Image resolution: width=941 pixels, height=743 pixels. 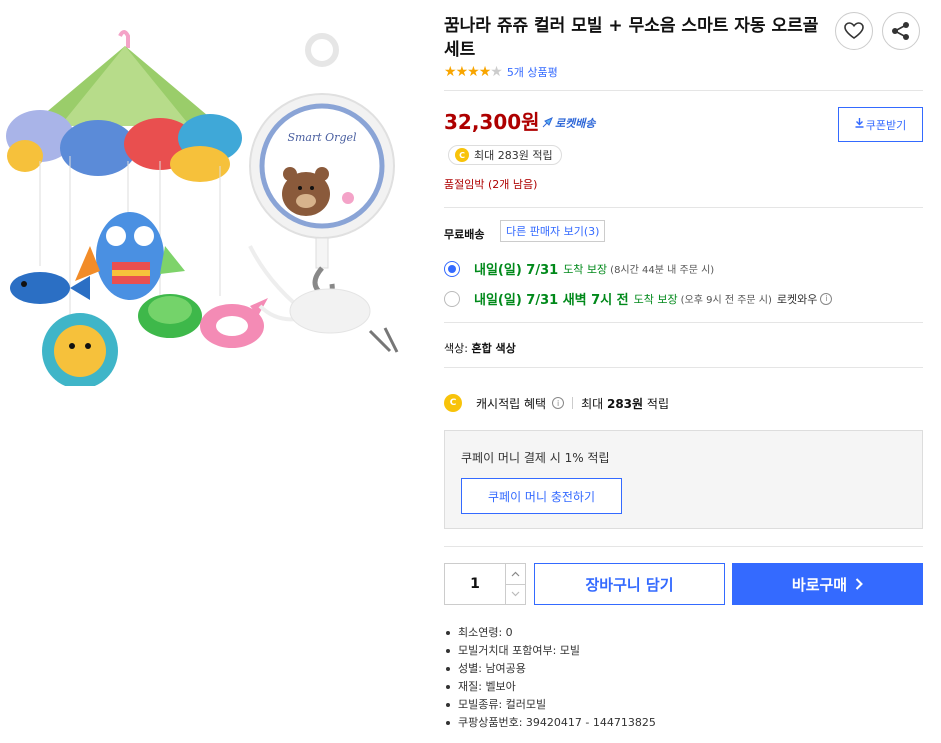 What do you see at coordinates (575, 123) in the screenshot?
I see `rocket-delivery-label: 로켓배송` at bounding box center [575, 123].